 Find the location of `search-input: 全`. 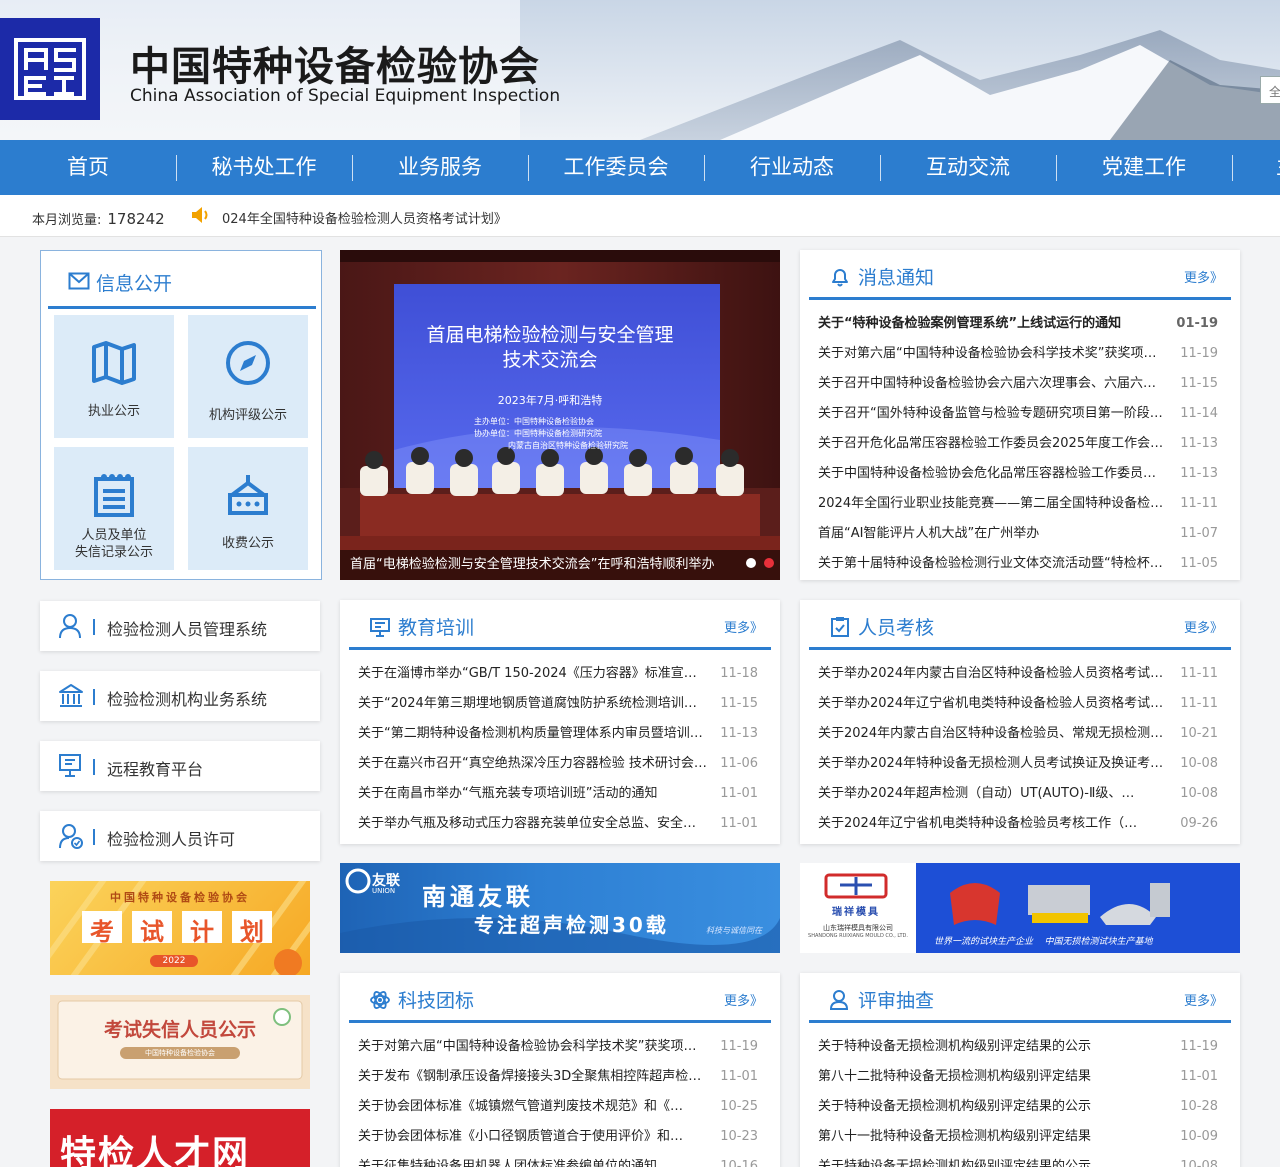

search-input: 全 is located at coordinates (1270, 90).